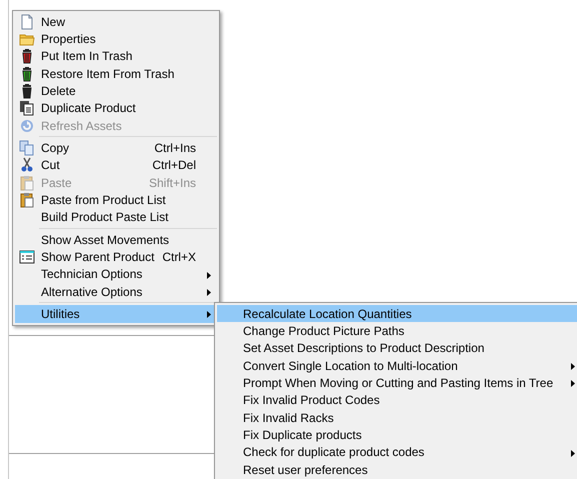 This screenshot has width=577, height=479. Describe the element at coordinates (27, 148) in the screenshot. I see `copy-icon` at that location.